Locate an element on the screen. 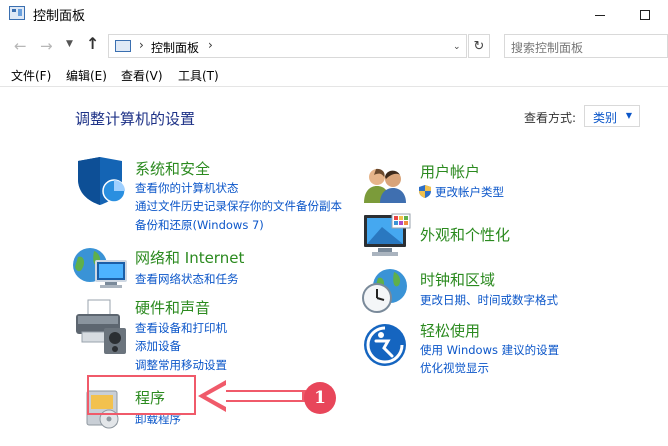 The height and width of the screenshot is (446, 668). window-title: 控制面板 is located at coordinates (59, 16).